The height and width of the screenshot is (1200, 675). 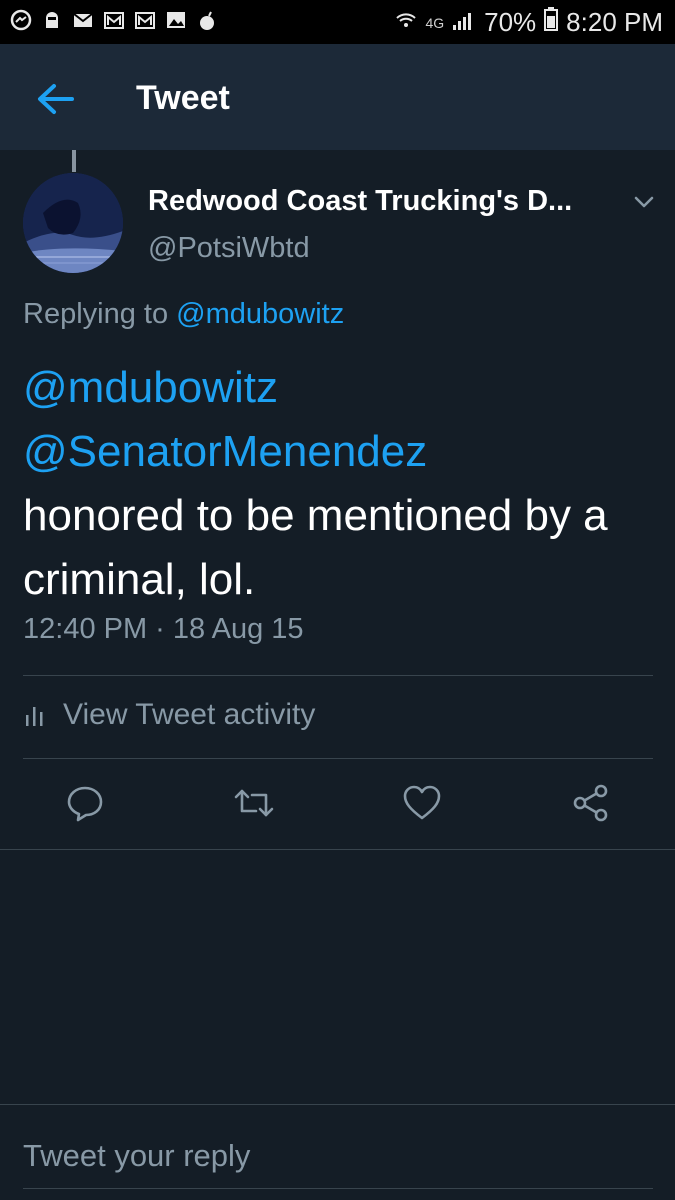 I want to click on analytics-icon, so click(x=34, y=716).